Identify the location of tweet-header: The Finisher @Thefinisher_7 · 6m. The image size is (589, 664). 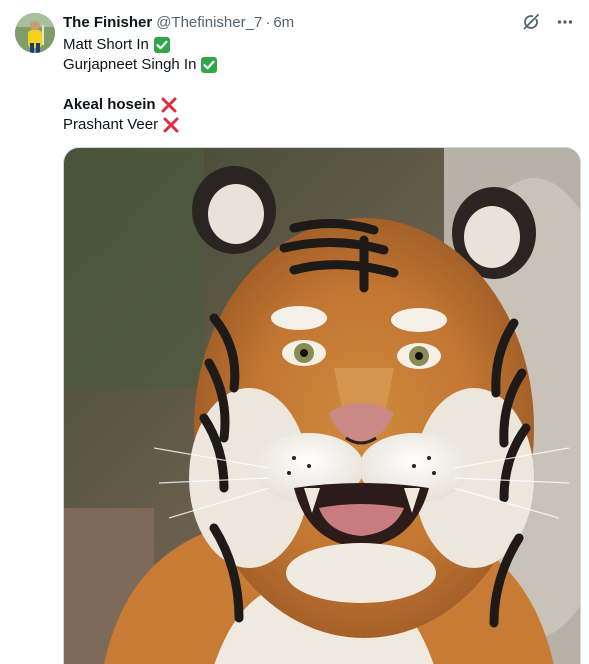
(178, 22).